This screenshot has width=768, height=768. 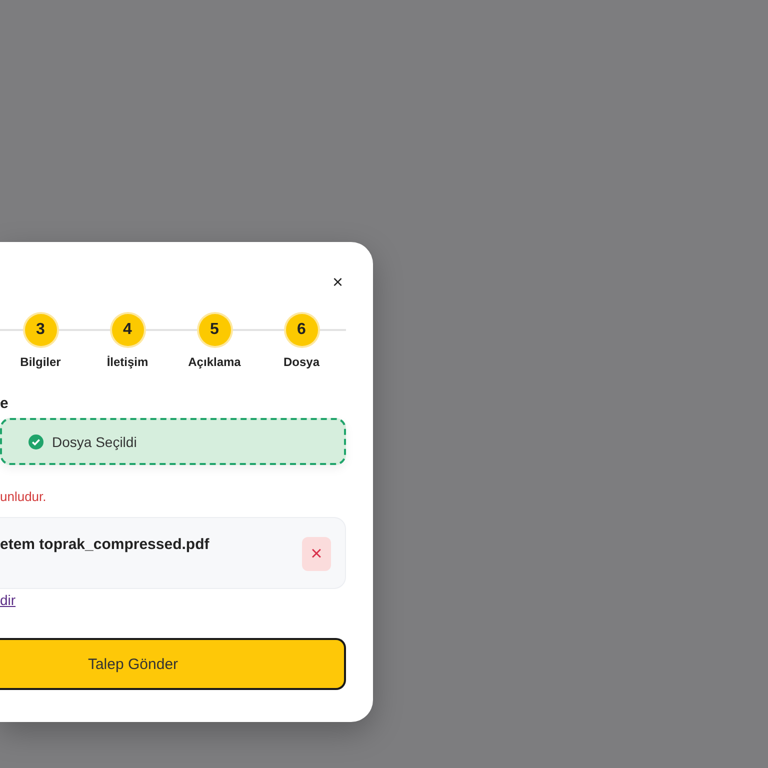 What do you see at coordinates (214, 330) in the screenshot?
I see `step-number: 5` at bounding box center [214, 330].